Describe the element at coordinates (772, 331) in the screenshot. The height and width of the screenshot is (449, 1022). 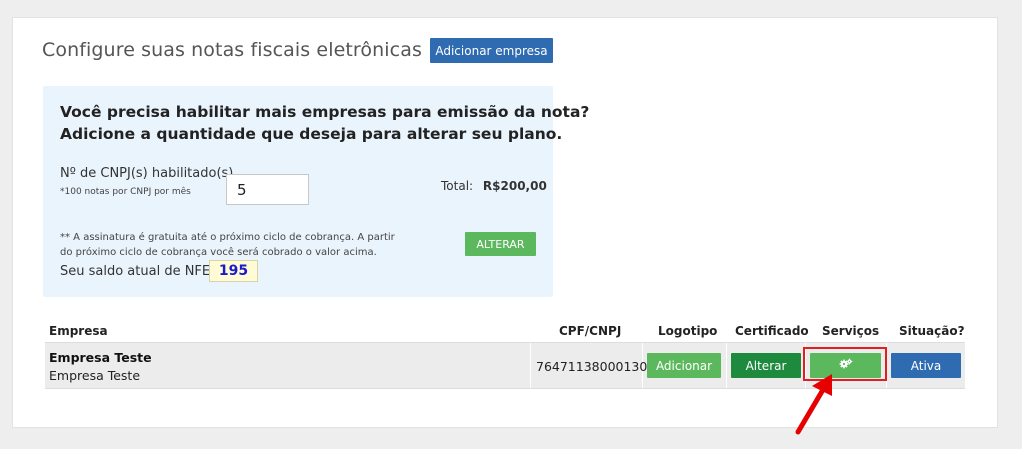
I see `header-certificate: Certificado` at that location.